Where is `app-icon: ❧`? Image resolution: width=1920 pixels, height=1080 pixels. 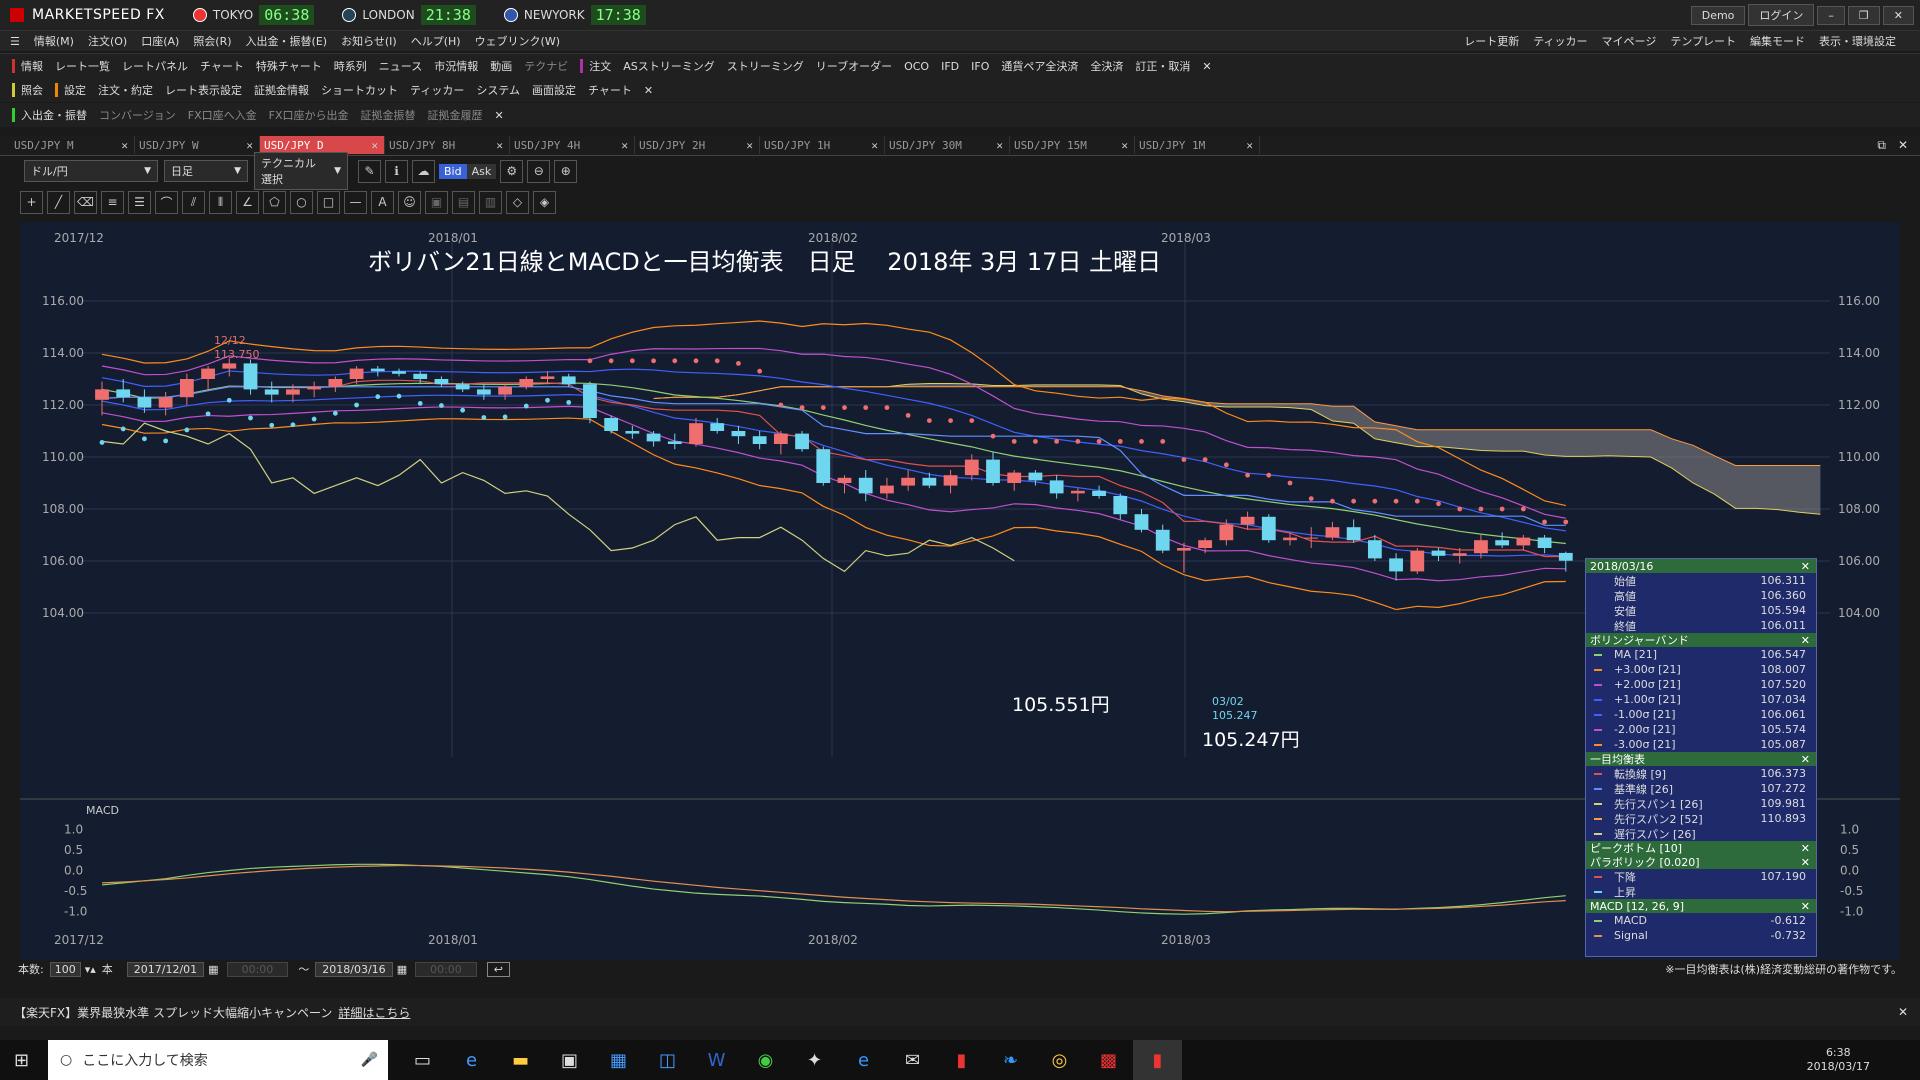 app-icon: ❧ is located at coordinates (1010, 1060).